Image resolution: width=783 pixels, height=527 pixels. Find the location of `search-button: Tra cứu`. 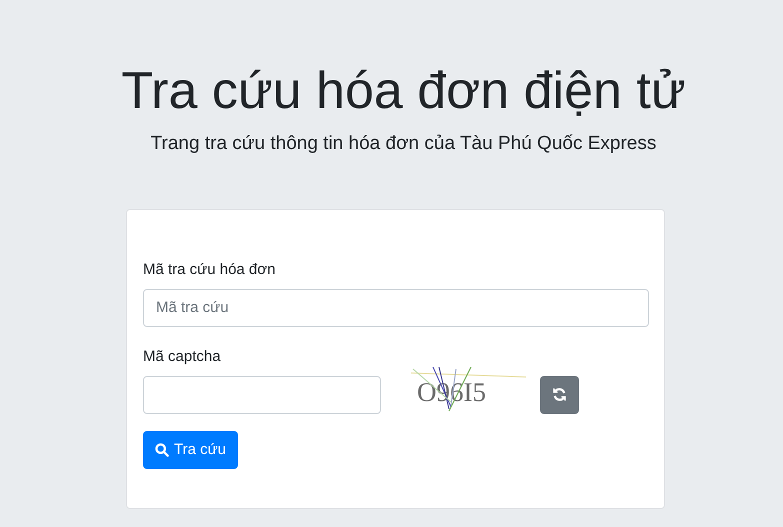

search-button: Tra cứu is located at coordinates (190, 449).